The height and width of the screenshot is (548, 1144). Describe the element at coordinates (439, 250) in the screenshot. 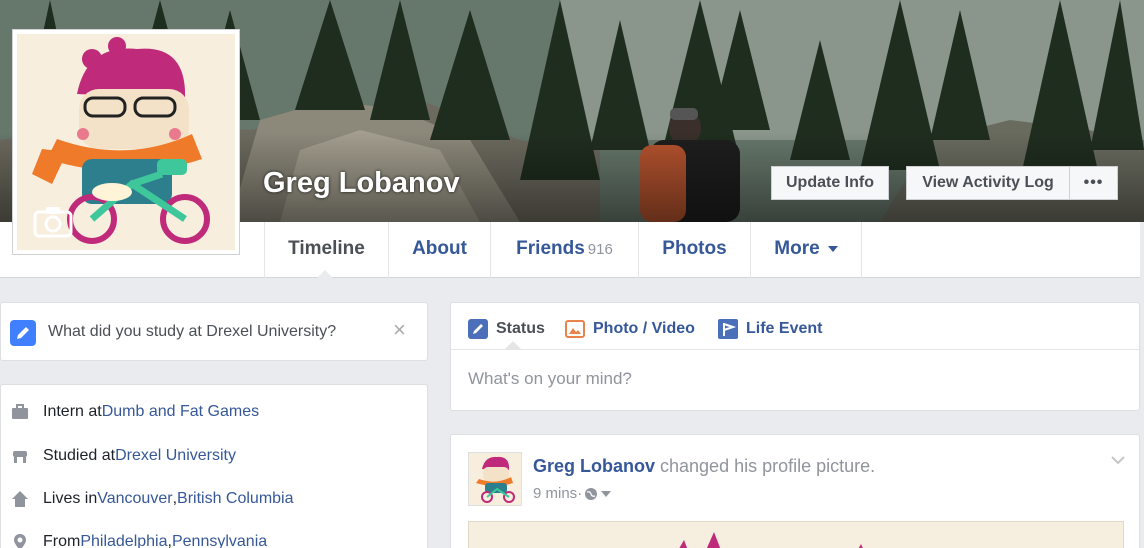

I see `tab-about: About` at that location.